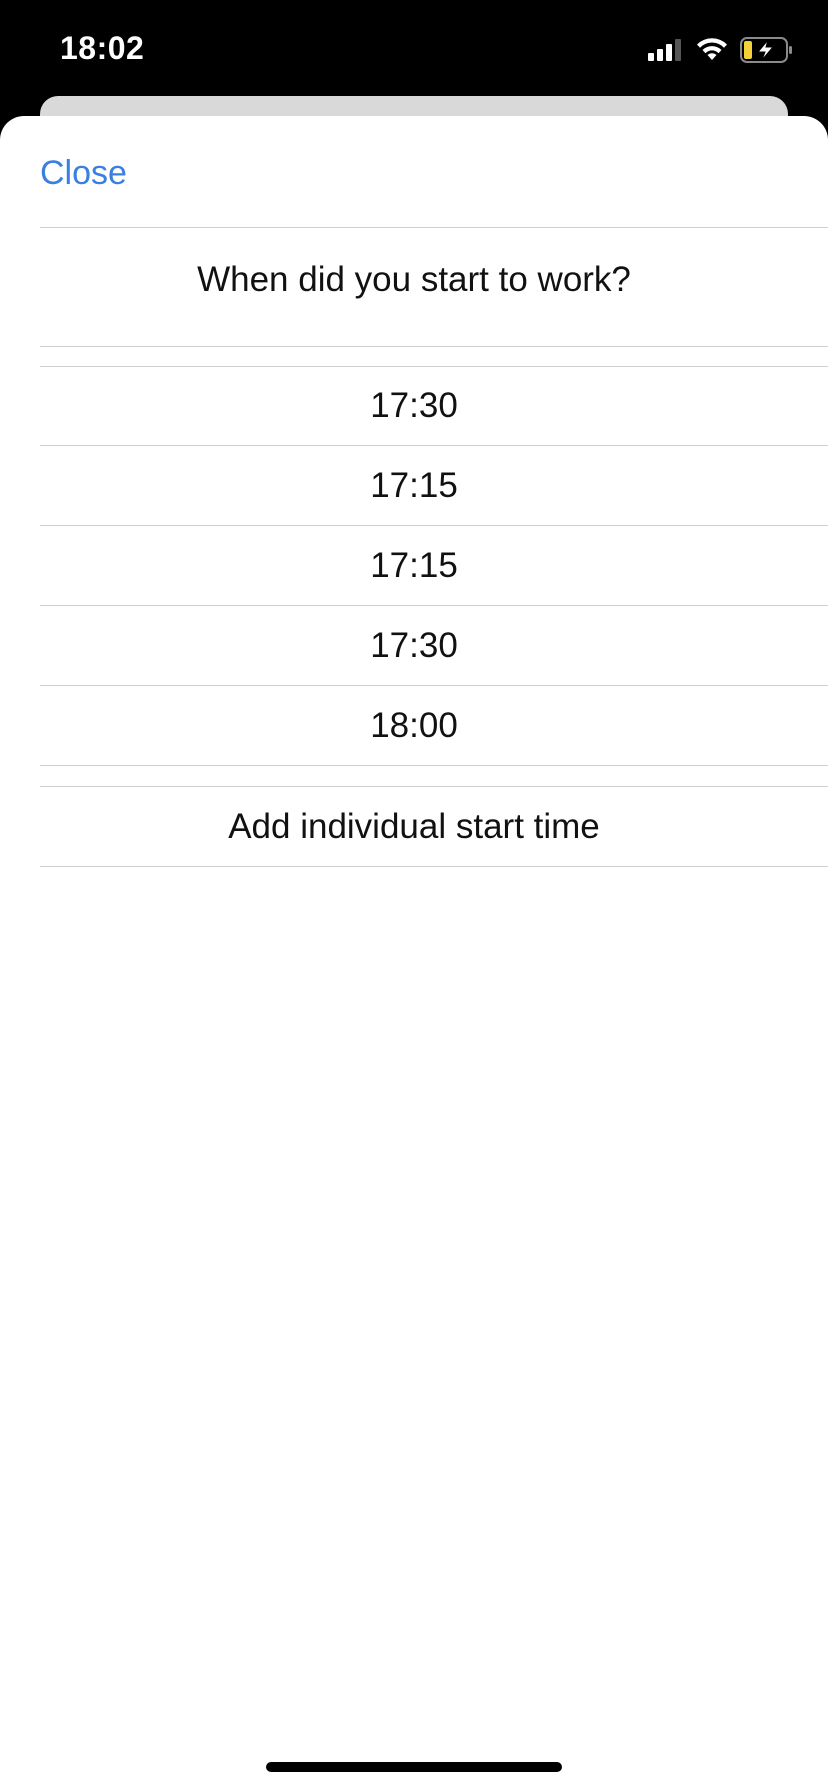 The width and height of the screenshot is (828, 1792). Describe the element at coordinates (414, 1767) in the screenshot. I see `home-indicator` at that location.